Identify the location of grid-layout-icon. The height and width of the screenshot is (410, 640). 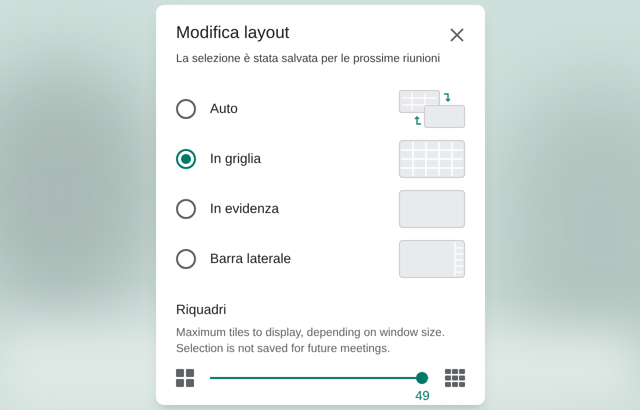
(432, 159).